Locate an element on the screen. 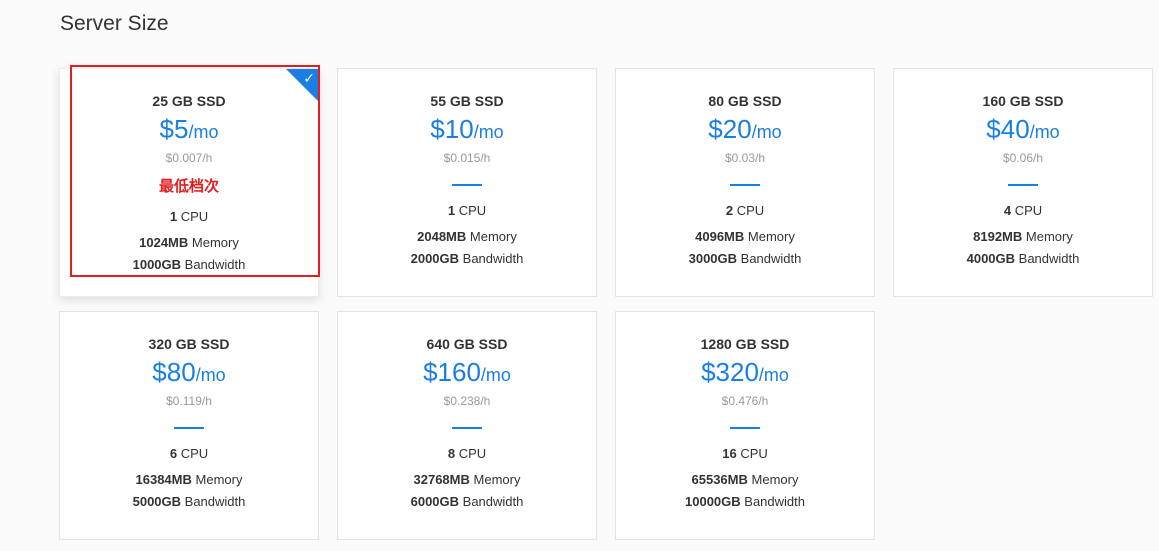 Image resolution: width=1159 pixels, height=551 pixels. plan-bandwidth-value: 1000GB is located at coordinates (157, 264).